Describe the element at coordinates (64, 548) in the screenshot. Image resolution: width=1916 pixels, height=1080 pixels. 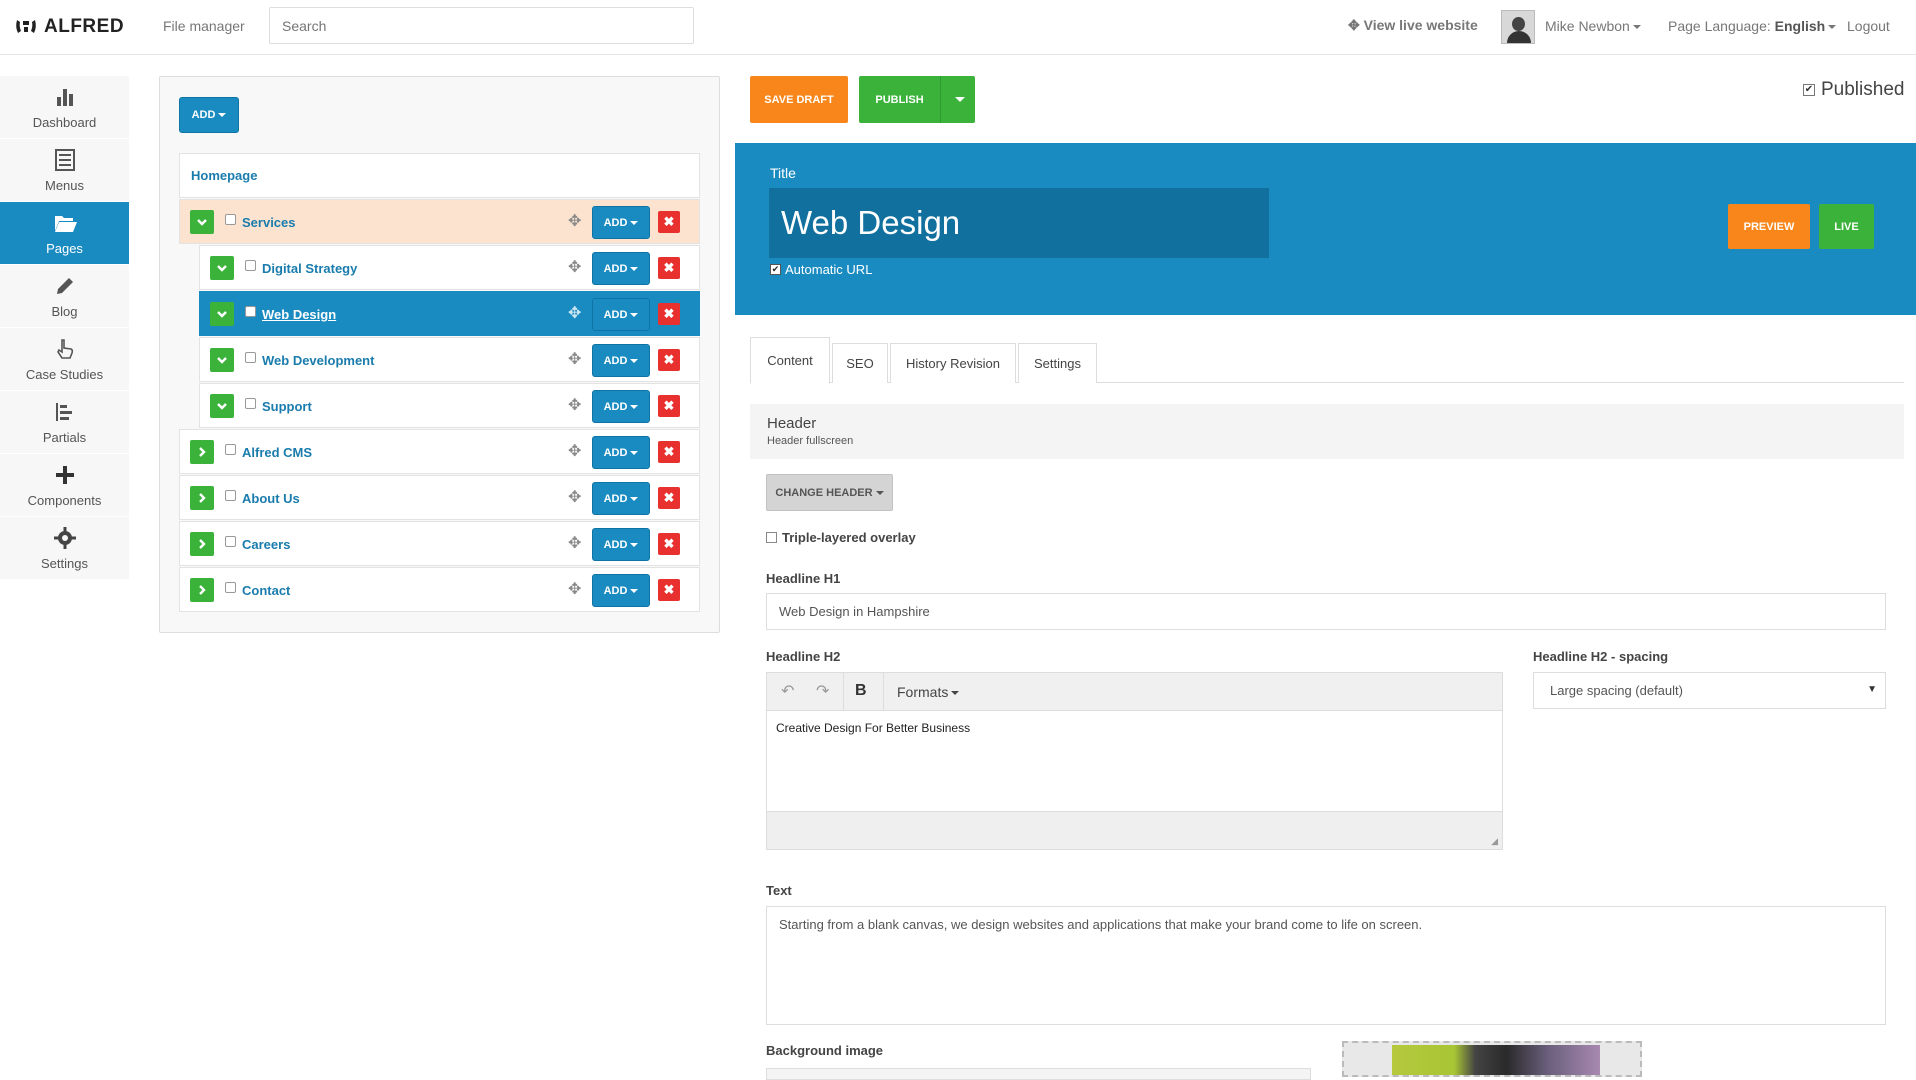
I see `sidebar-item-settings: Settings` at that location.